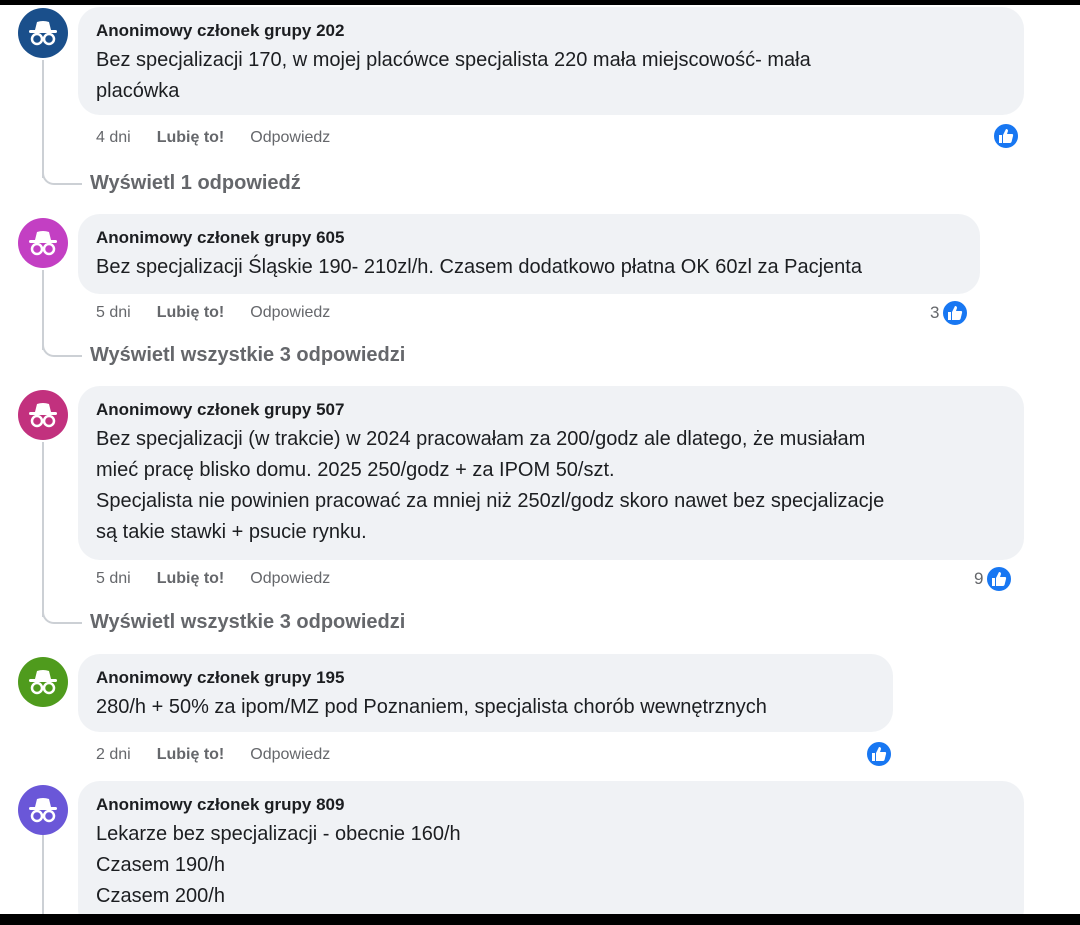 Image resolution: width=1080 pixels, height=925 pixels. Describe the element at coordinates (113, 138) in the screenshot. I see `comment-time: 4 dni` at that location.